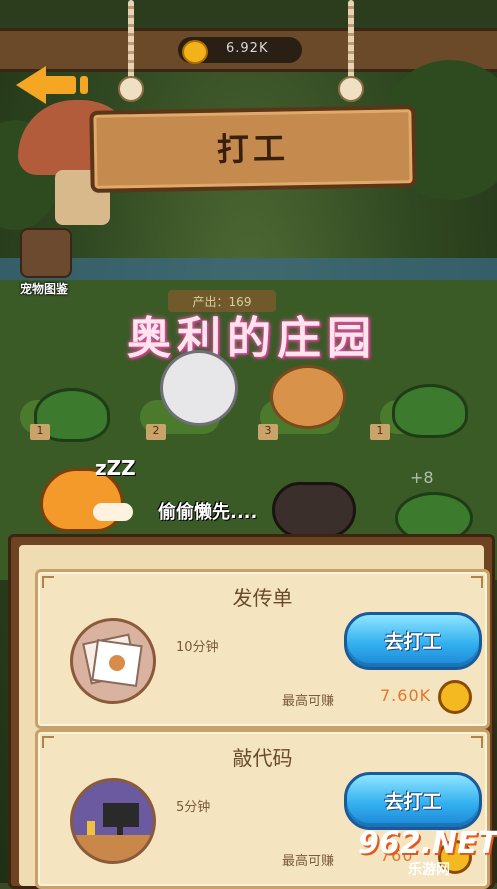 The width and height of the screenshot is (497, 889). I want to click on coin-balance: 6.92K, so click(240, 50).